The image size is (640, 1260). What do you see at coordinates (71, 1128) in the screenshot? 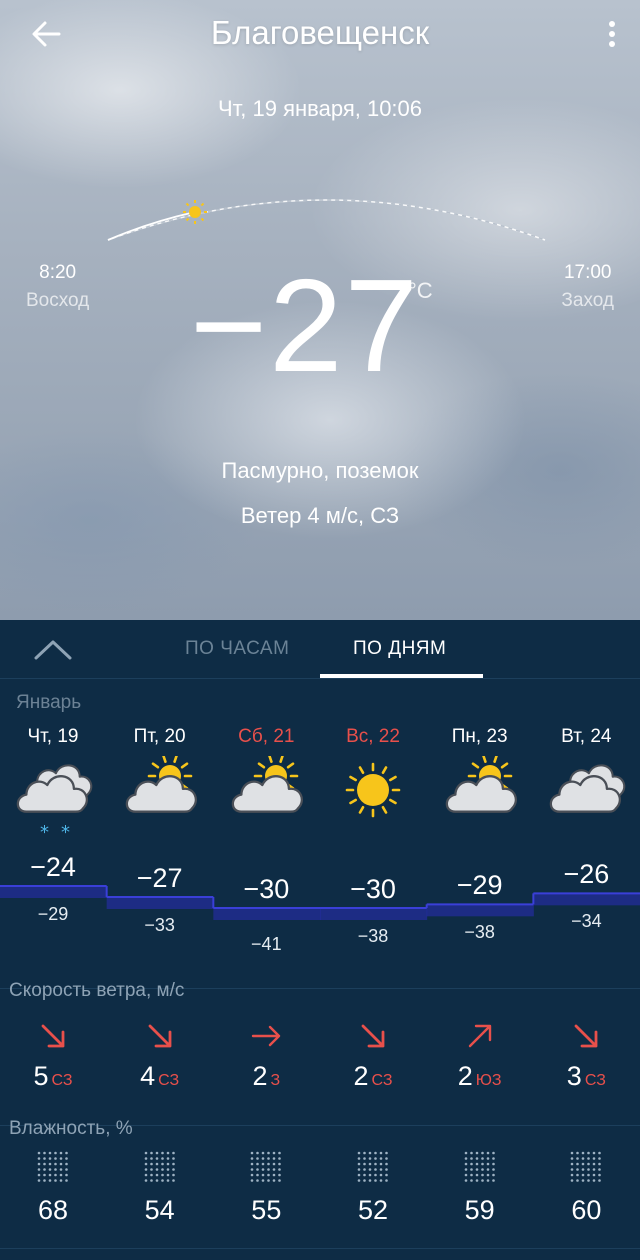
I see `humidity-section-title: Влажность, %` at bounding box center [71, 1128].